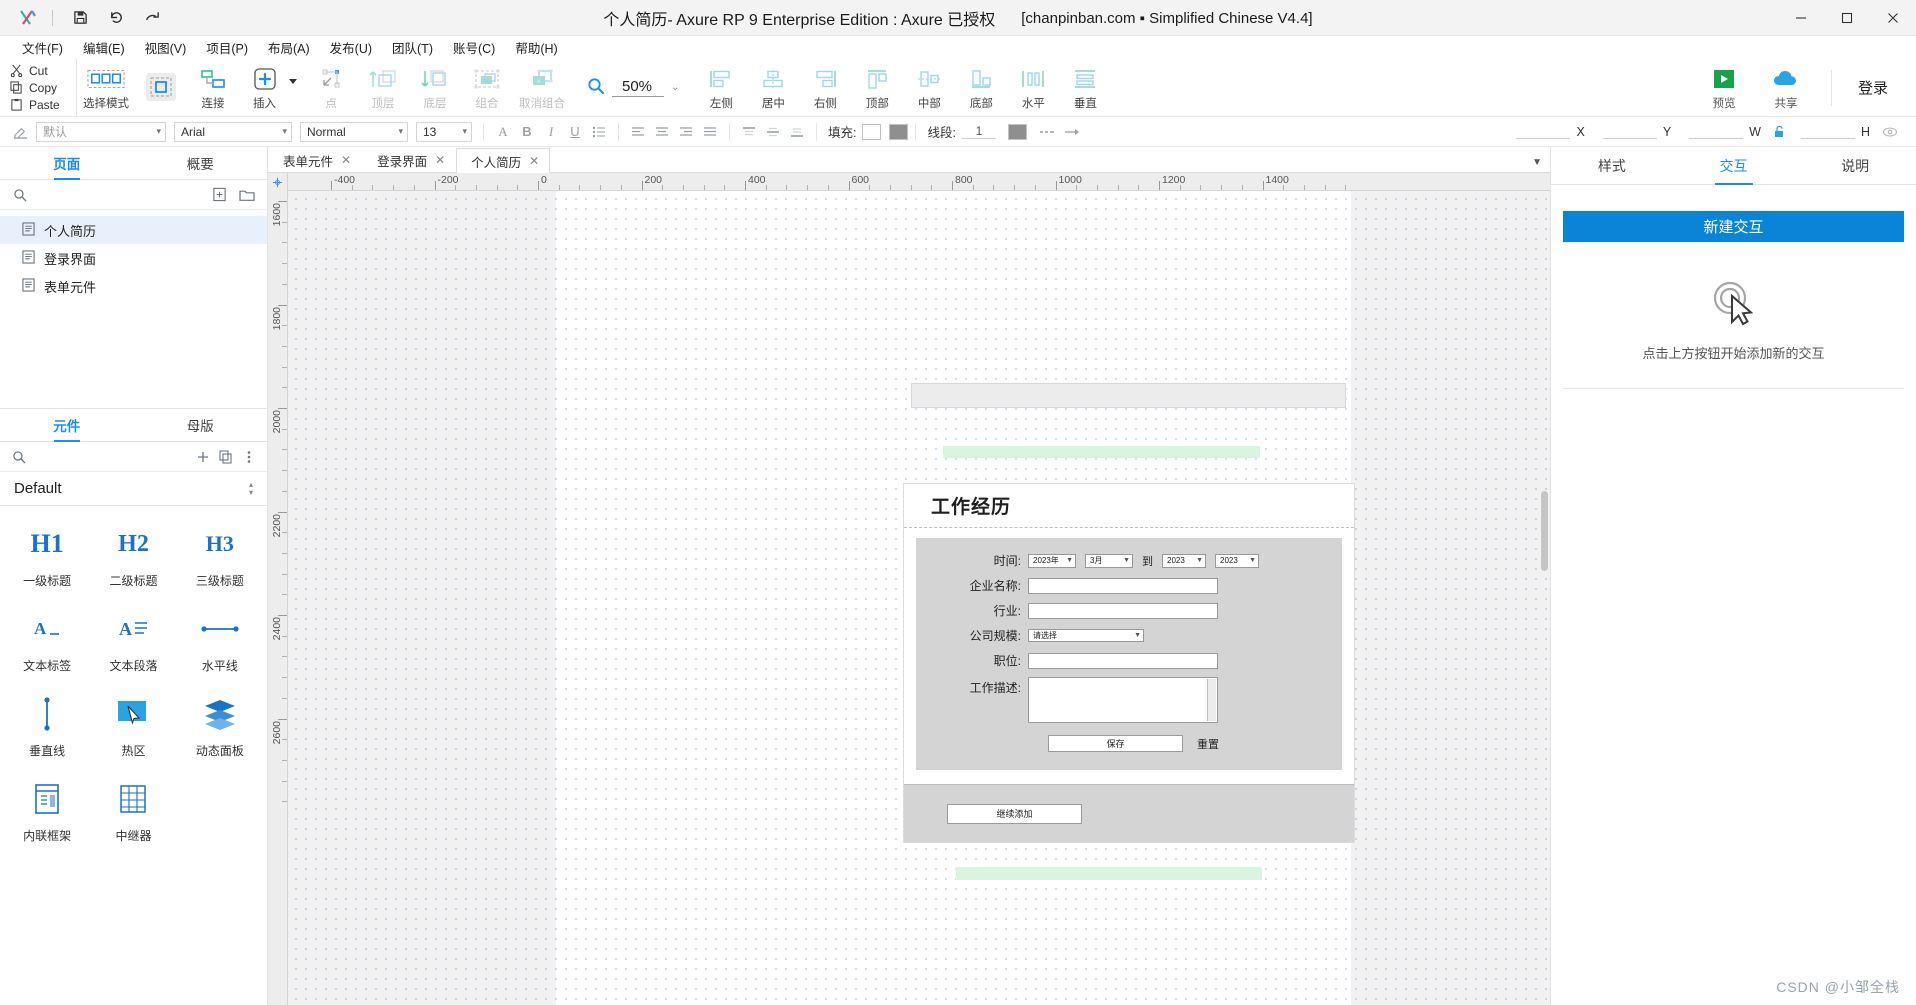 The width and height of the screenshot is (1916, 1005). What do you see at coordinates (877, 87) in the screenshot?
I see `align-top-tool: 顶部` at bounding box center [877, 87].